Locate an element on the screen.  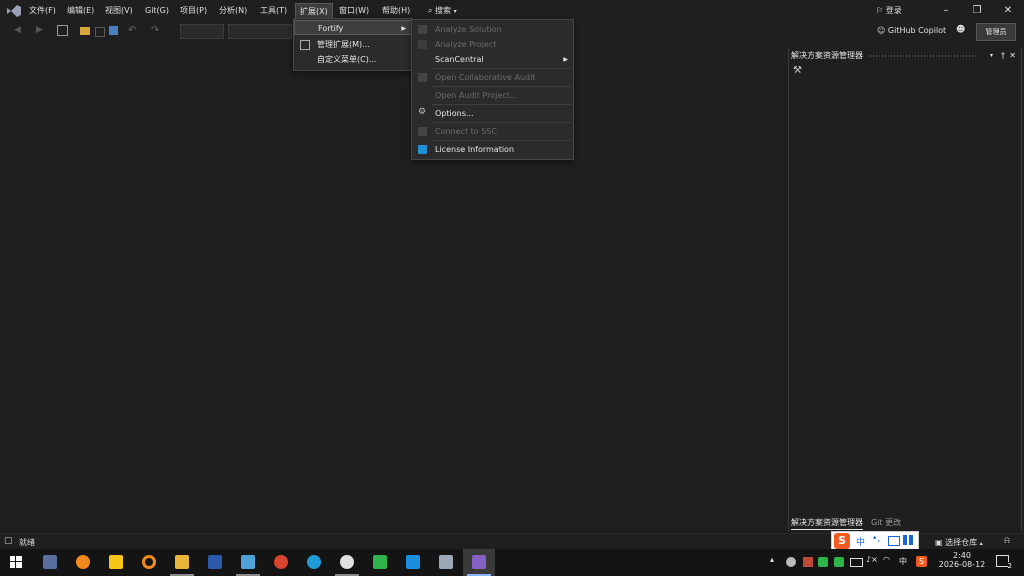
powershell-icon is located at coordinates (215, 562).